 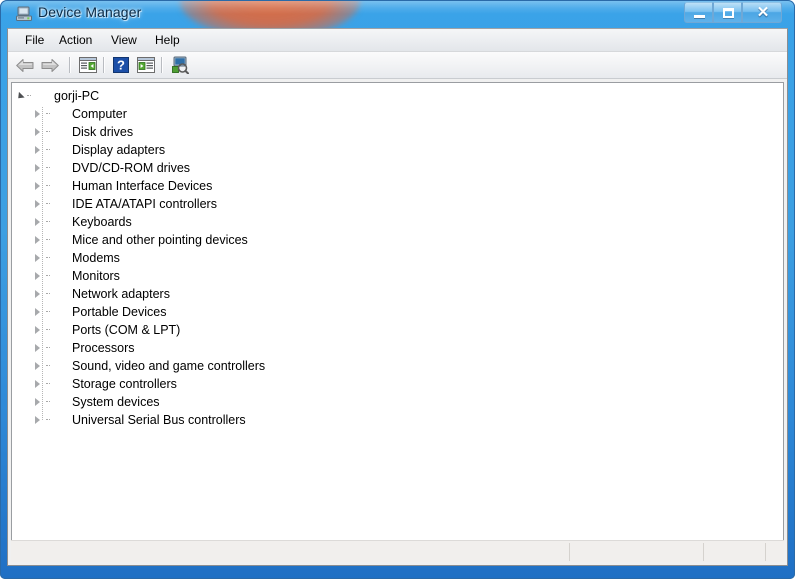 What do you see at coordinates (397, 40) in the screenshot?
I see `menu-bar: File Action View Help` at bounding box center [397, 40].